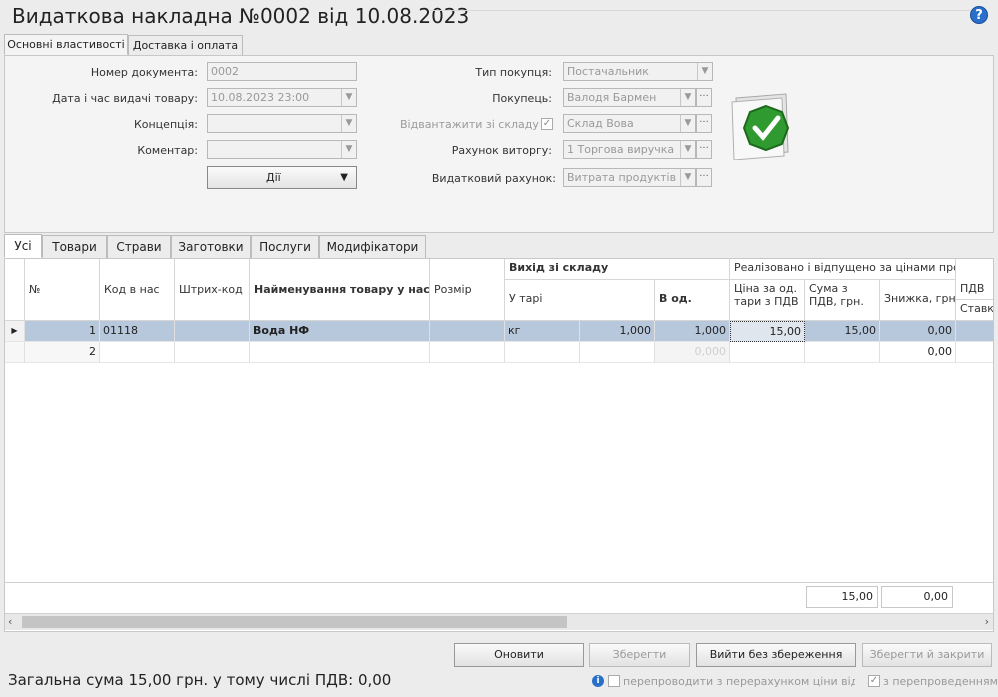 Image resolution: width=998 pixels, height=697 pixels. What do you see at coordinates (974, 310) in the screenshot?
I see `col-vat-rate: Ставка` at bounding box center [974, 310].